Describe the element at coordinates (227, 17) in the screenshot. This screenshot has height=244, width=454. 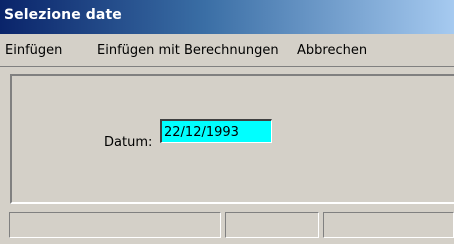
I see `title-bar: Selezione date` at that location.